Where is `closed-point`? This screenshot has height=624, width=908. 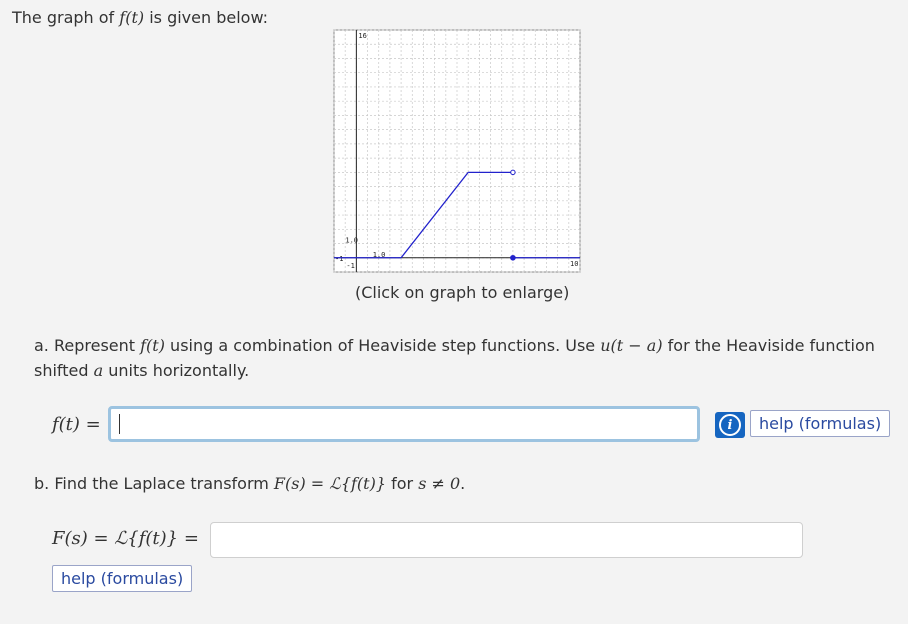 closed-point is located at coordinates (513, 257).